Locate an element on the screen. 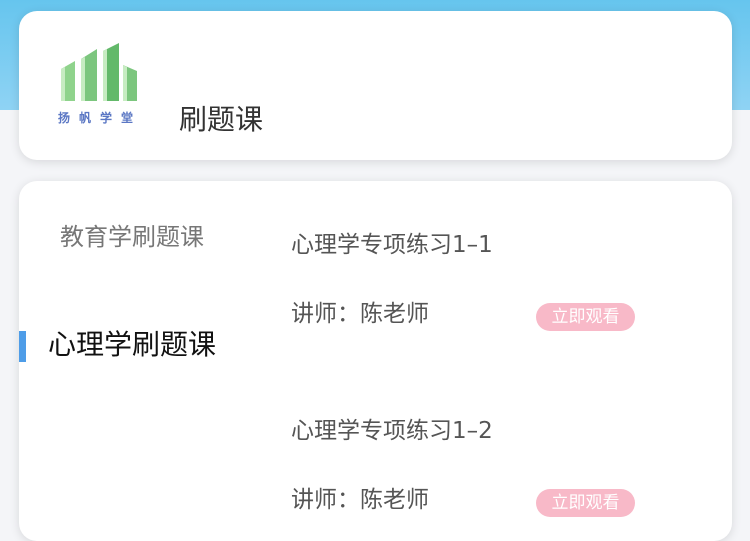 The width and height of the screenshot is (750, 541). page-title: 刷题课 is located at coordinates (221, 119).